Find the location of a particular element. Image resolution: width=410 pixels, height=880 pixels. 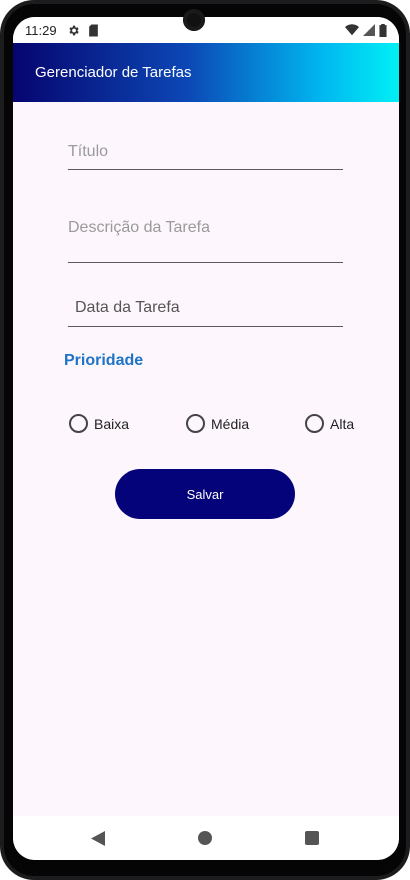

description-field-container is located at coordinates (205, 241).